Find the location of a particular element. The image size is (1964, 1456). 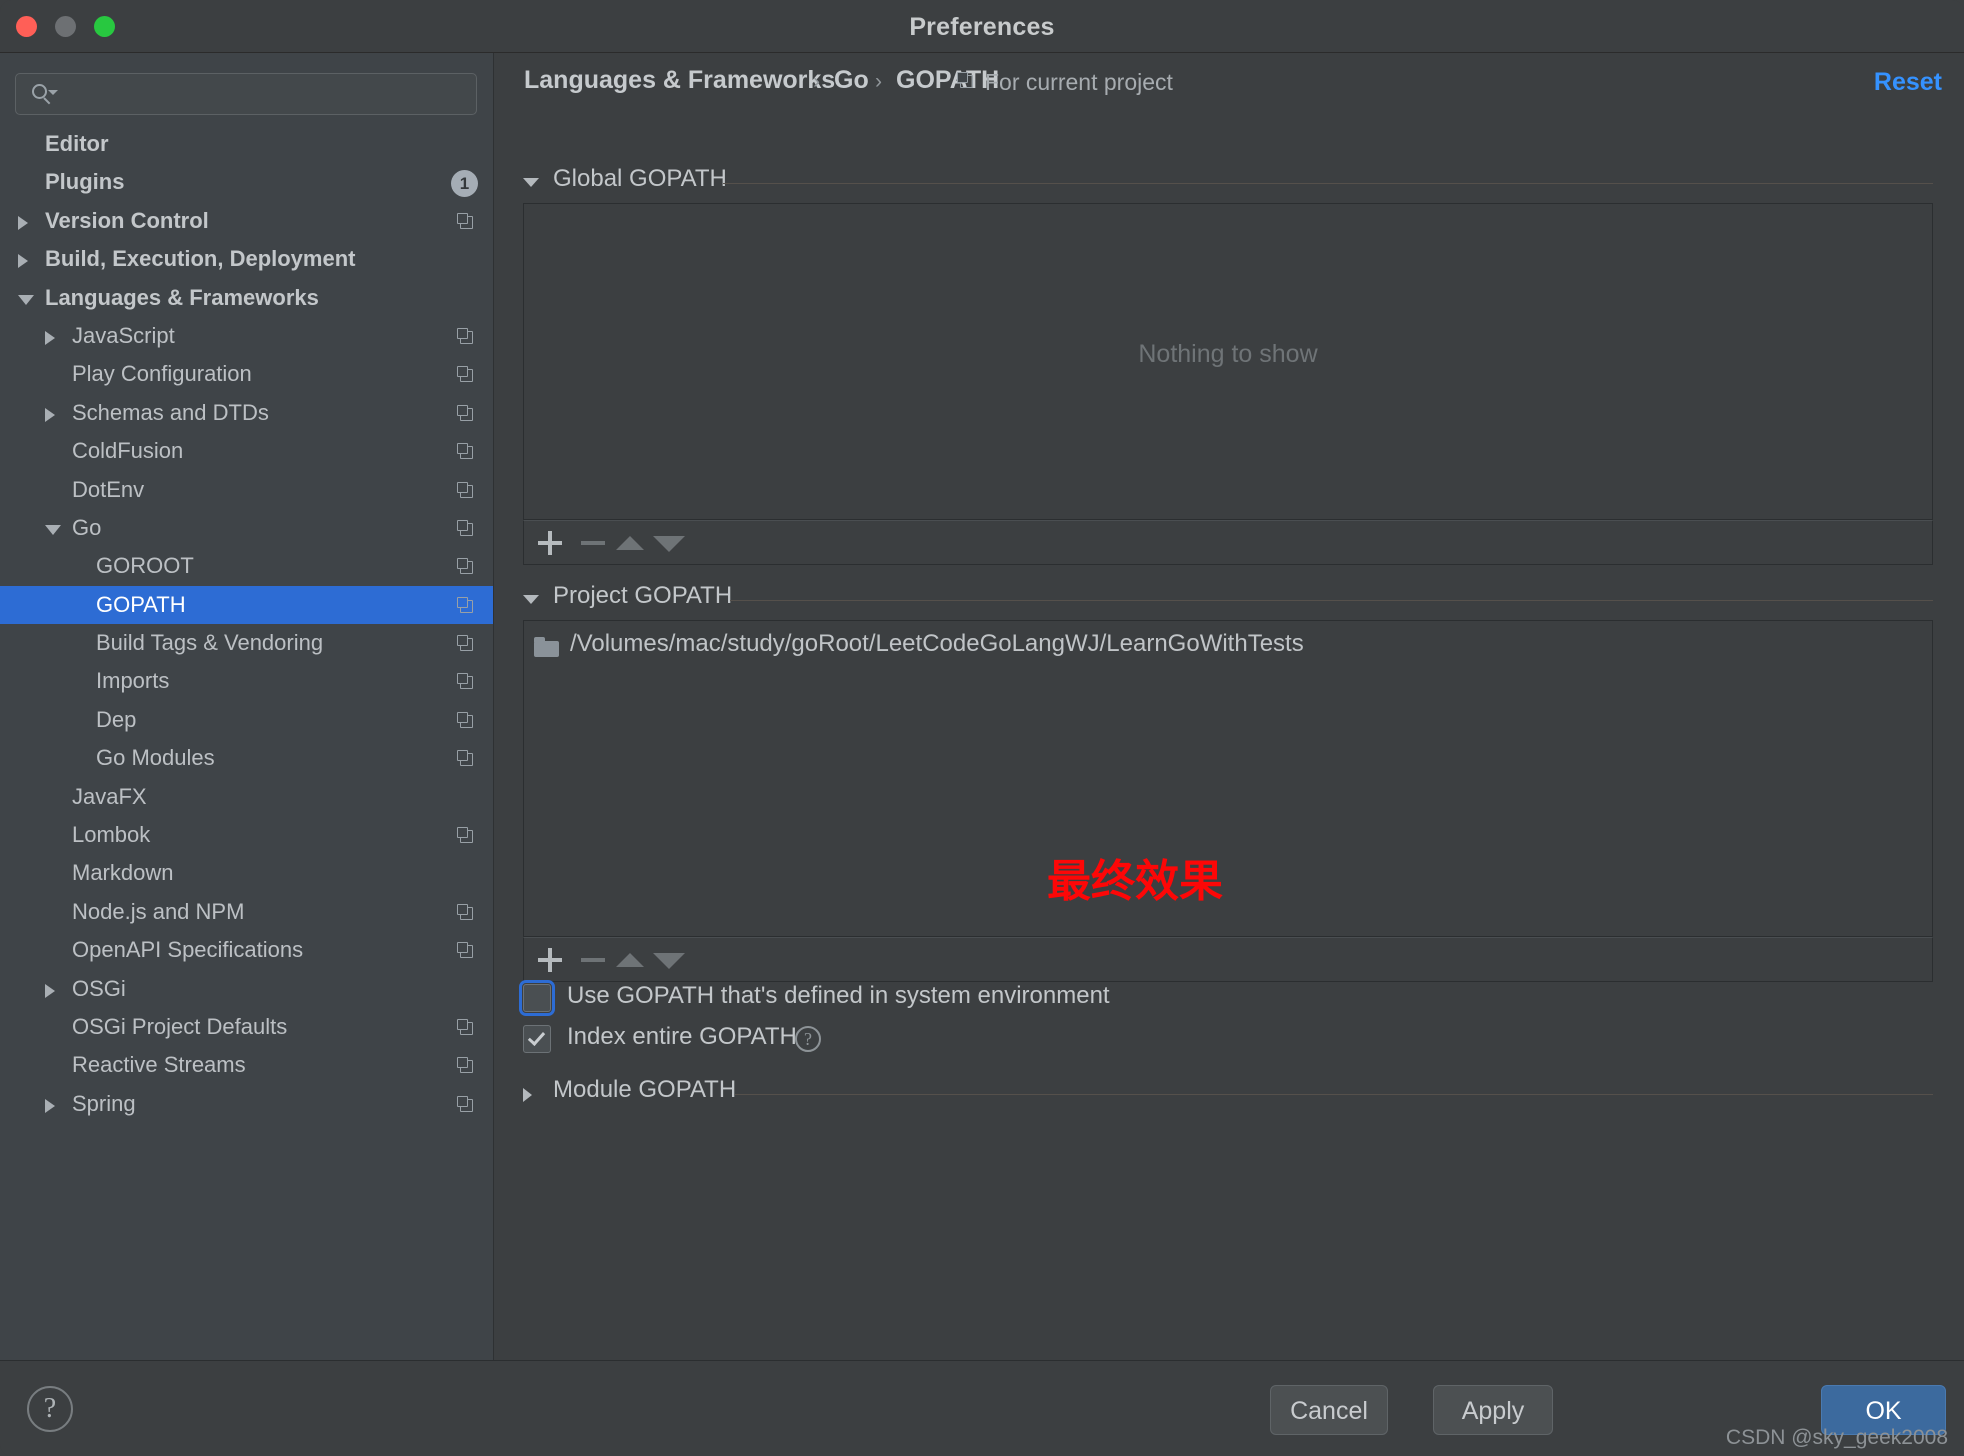

project-gopath-add-button is located at coordinates (550, 960).